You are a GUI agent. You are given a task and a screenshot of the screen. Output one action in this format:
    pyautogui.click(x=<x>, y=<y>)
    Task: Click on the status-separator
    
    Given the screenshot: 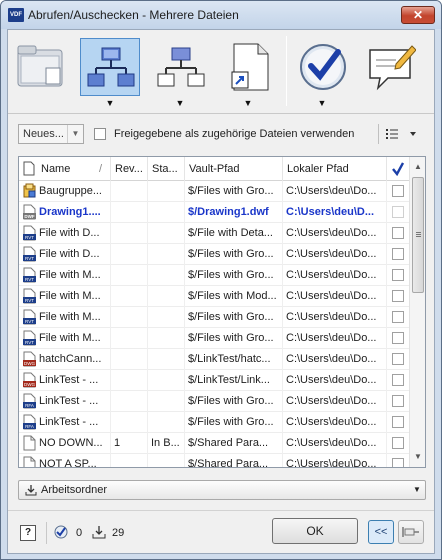 What is the action you would take?
    pyautogui.click(x=46, y=533)
    